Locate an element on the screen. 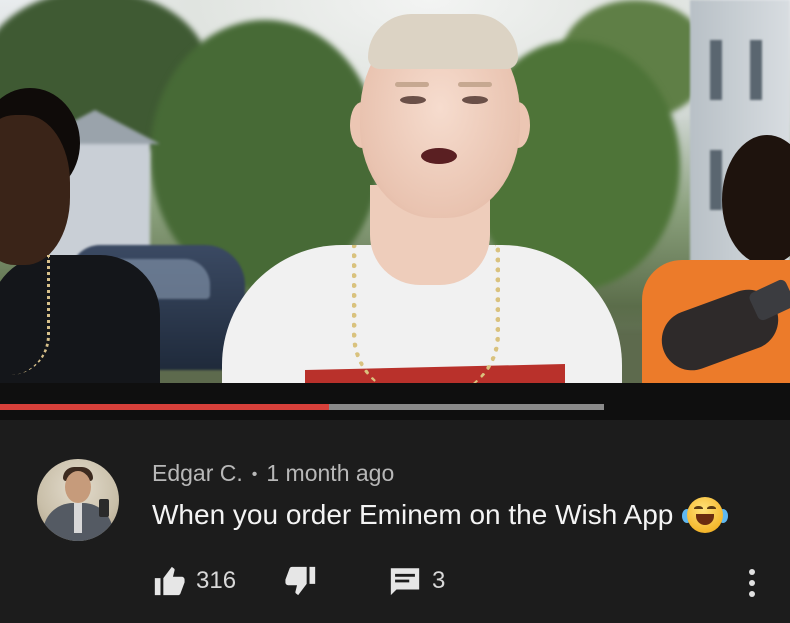 Image resolution: width=790 pixels, height=623 pixels. comment-time: 1 month ago is located at coordinates (330, 473).